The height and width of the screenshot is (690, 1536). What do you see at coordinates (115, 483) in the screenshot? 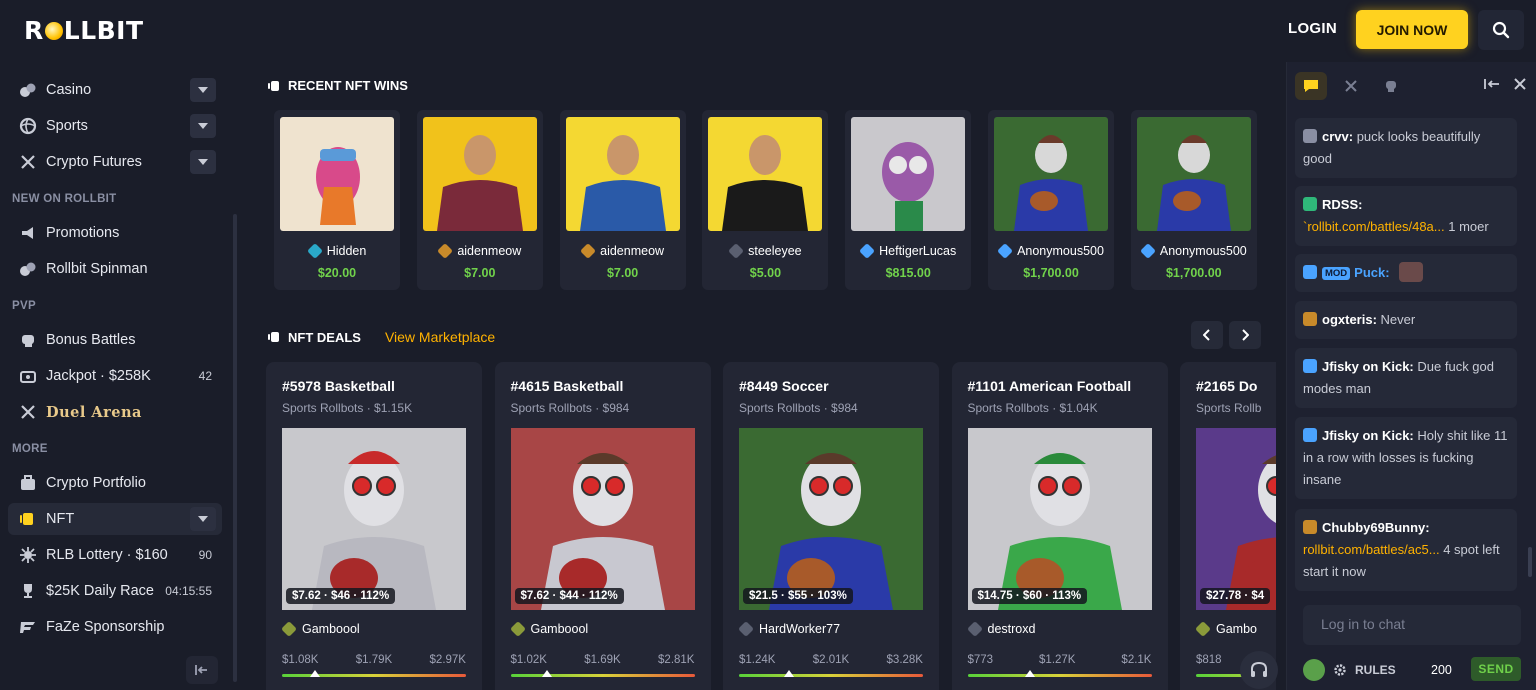
I see `sidebar-item-crypto-portfolio: Crypto Portfolio` at bounding box center [115, 483].